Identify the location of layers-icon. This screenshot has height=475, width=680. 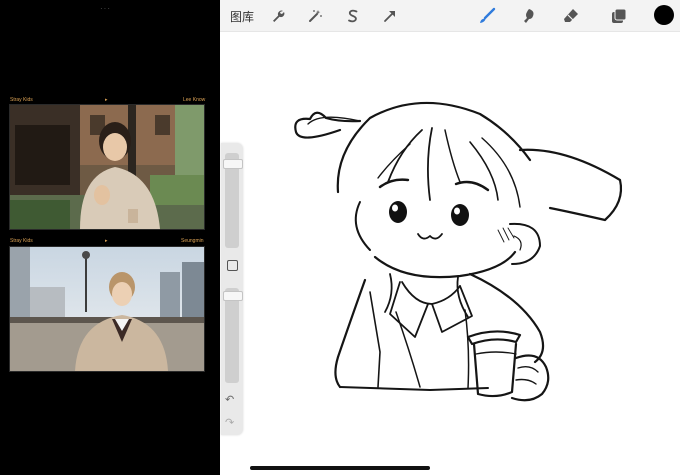
(619, 16).